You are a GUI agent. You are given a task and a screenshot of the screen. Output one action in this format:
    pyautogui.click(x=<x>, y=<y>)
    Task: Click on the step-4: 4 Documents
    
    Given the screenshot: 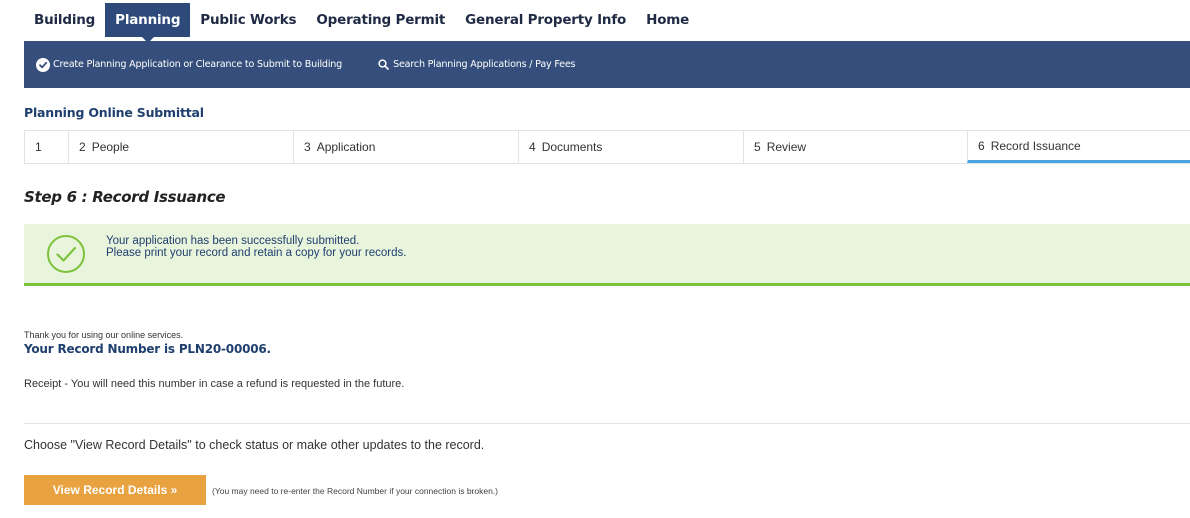 What is the action you would take?
    pyautogui.click(x=630, y=147)
    